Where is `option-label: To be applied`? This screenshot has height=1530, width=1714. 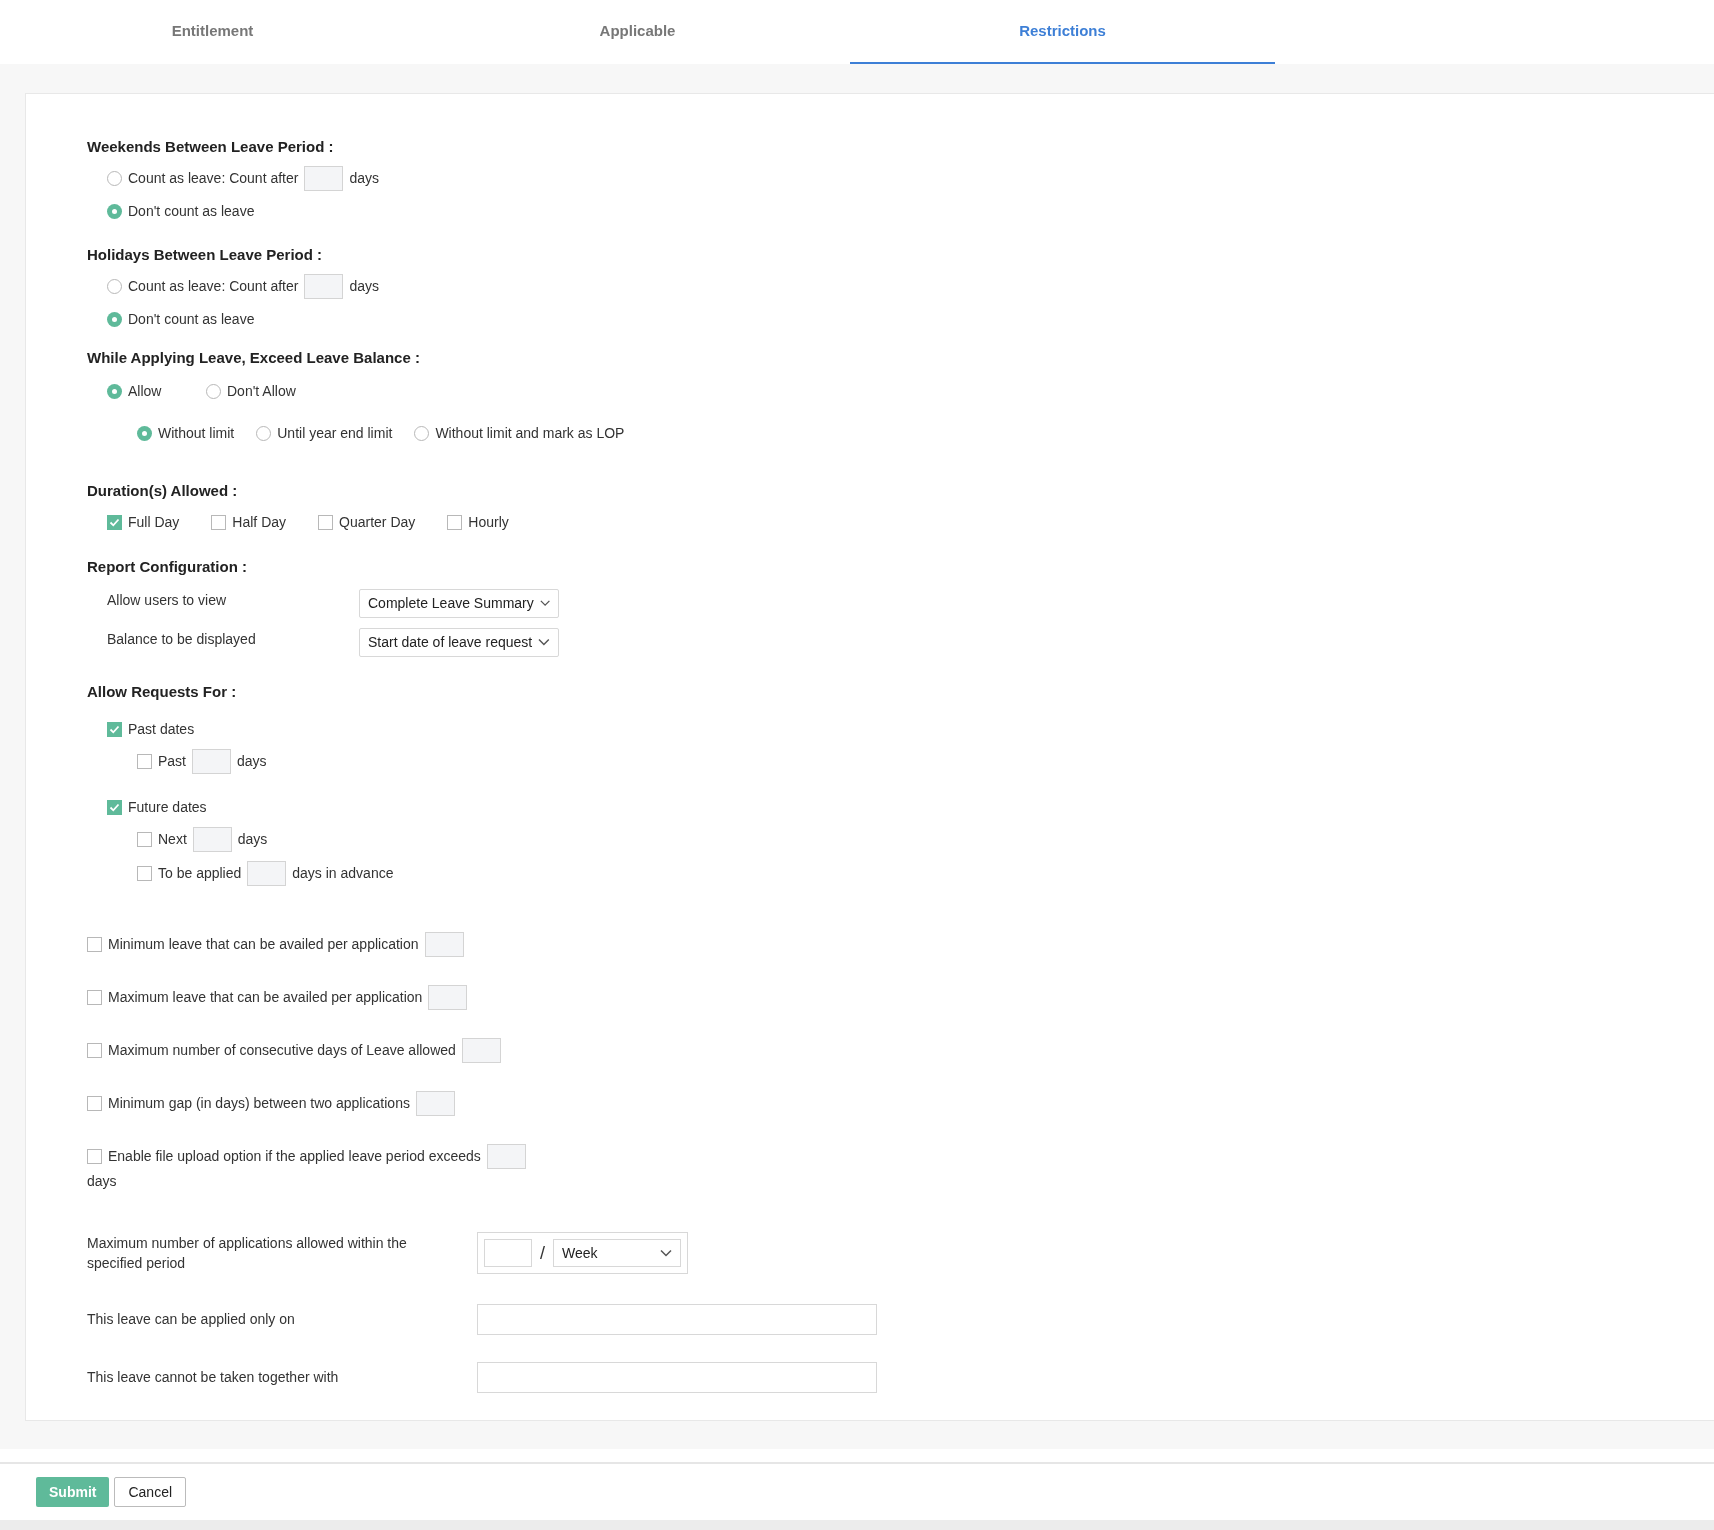
option-label: To be applied is located at coordinates (200, 873).